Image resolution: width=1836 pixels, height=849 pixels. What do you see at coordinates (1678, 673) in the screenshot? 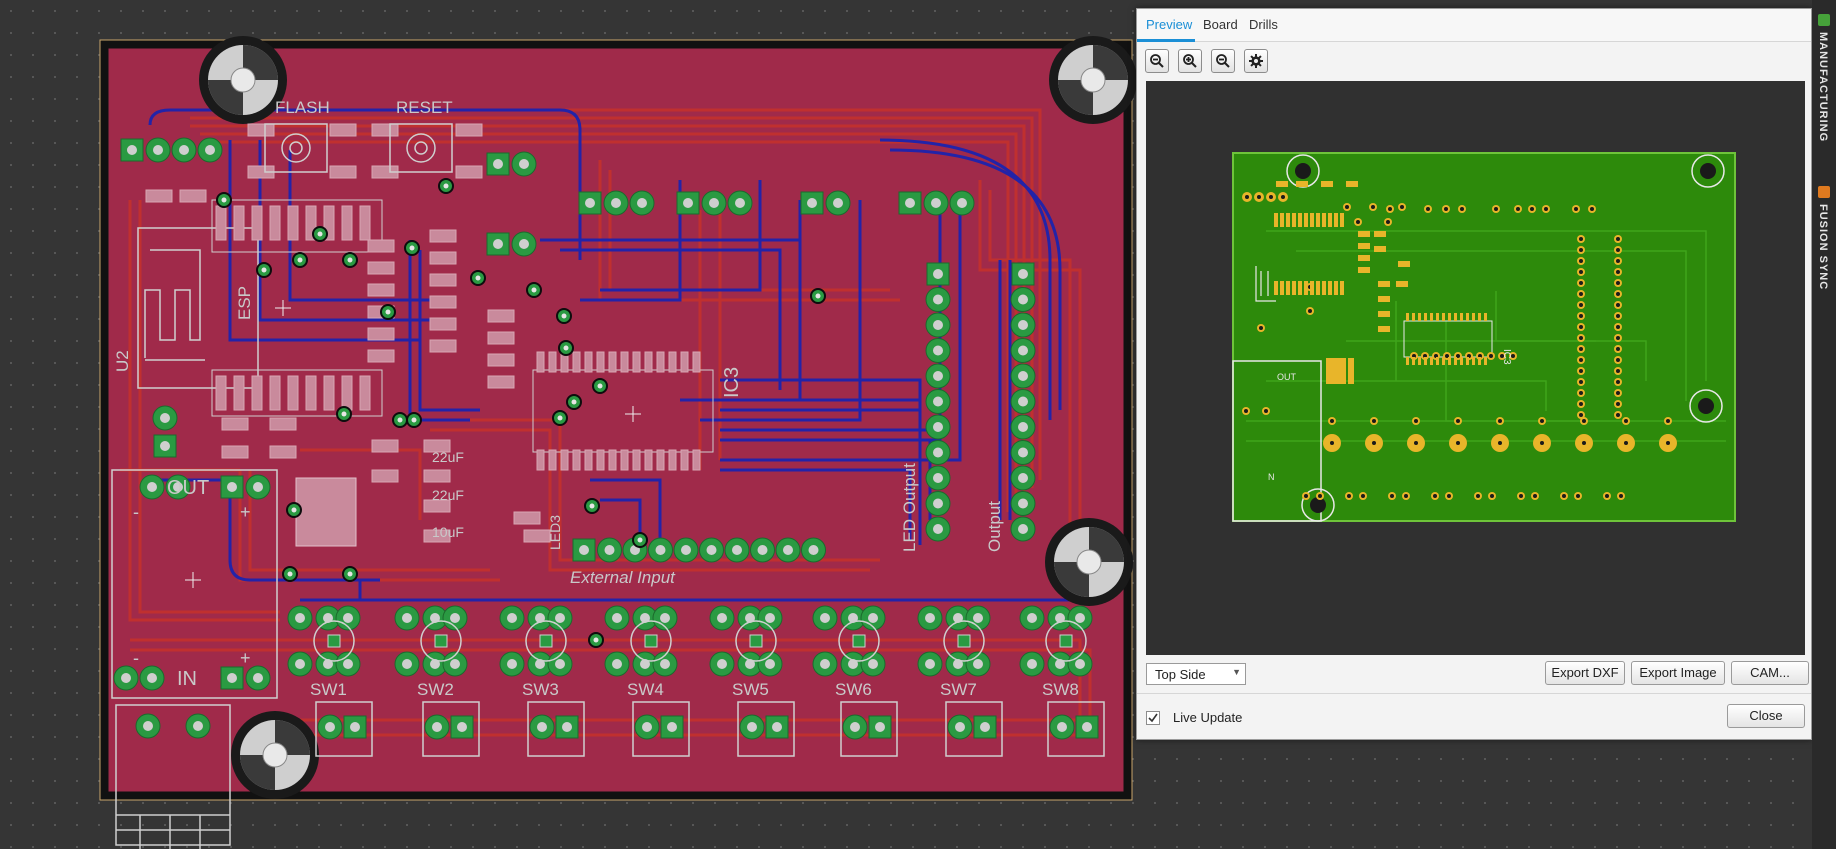
I see `export-image-button: Export Image` at bounding box center [1678, 673].